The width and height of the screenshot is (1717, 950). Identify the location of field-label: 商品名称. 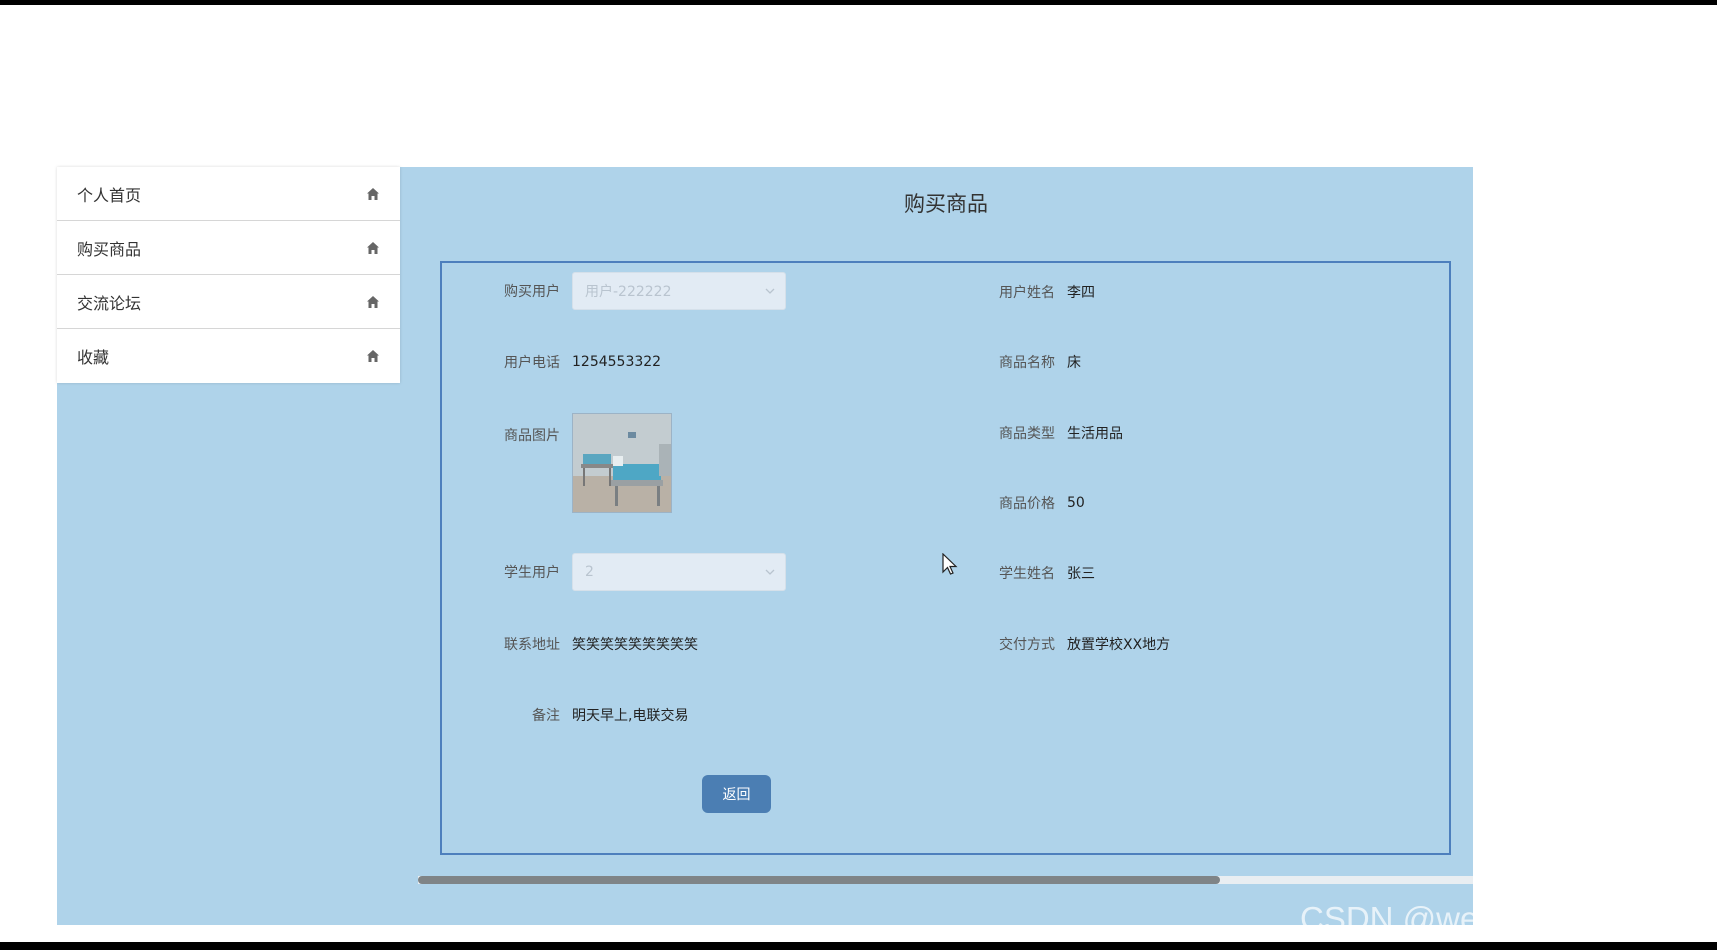
(1027, 363).